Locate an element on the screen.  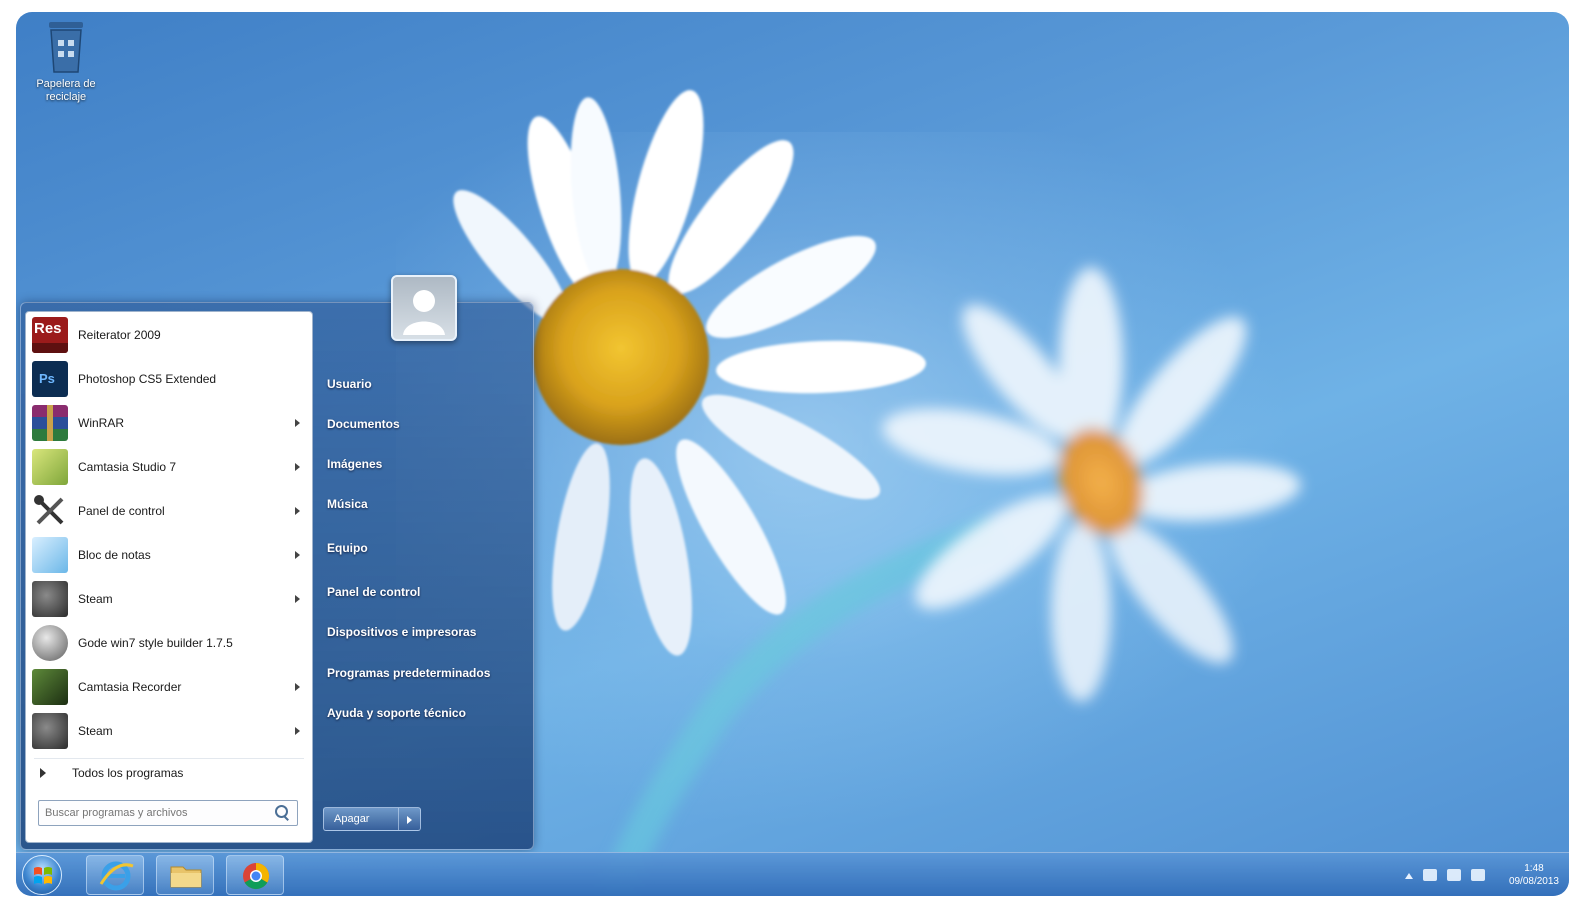
system-tray: 1:48 09/08/2013 is located at coordinates (1481, 875).